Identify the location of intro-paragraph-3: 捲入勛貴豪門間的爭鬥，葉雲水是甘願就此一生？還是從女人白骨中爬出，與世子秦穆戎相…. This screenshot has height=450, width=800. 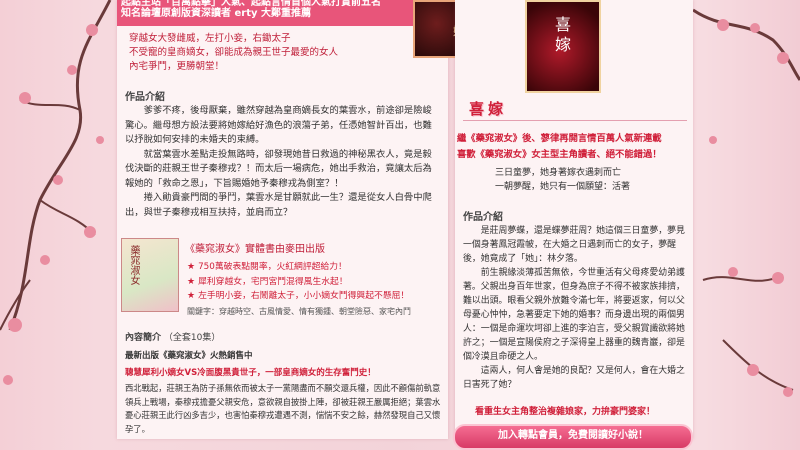
(278, 205).